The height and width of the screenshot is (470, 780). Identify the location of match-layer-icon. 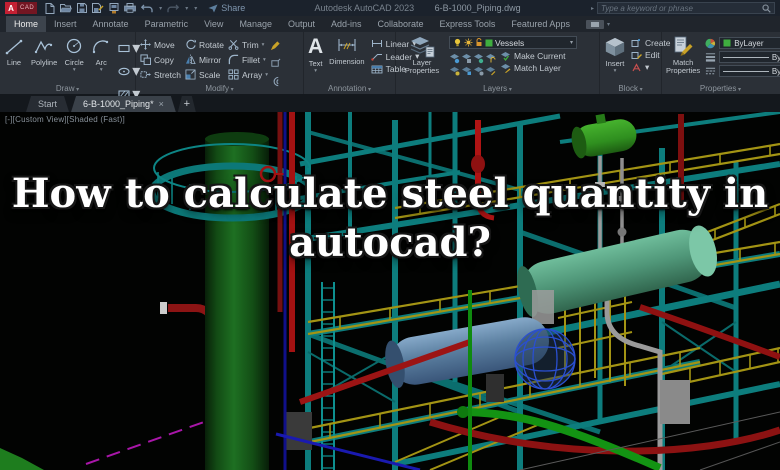
(506, 68).